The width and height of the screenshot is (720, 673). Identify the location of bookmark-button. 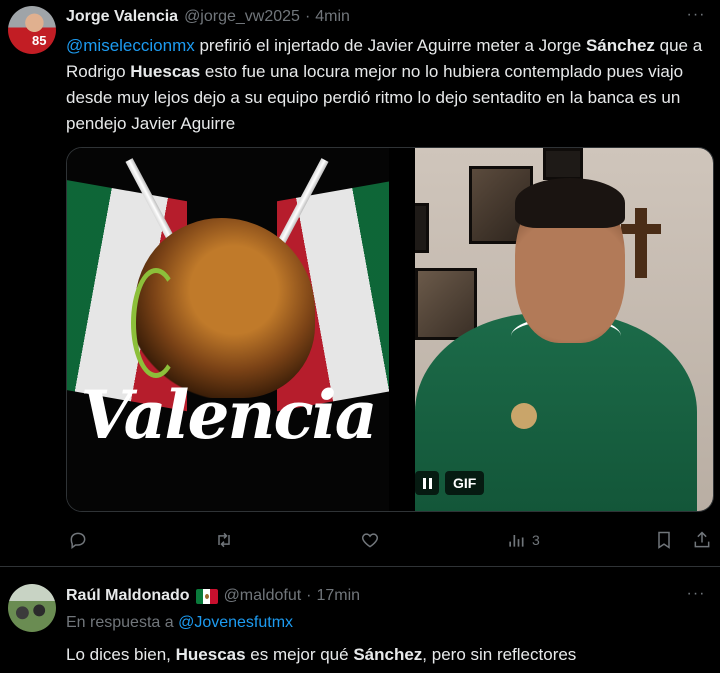
(664, 540).